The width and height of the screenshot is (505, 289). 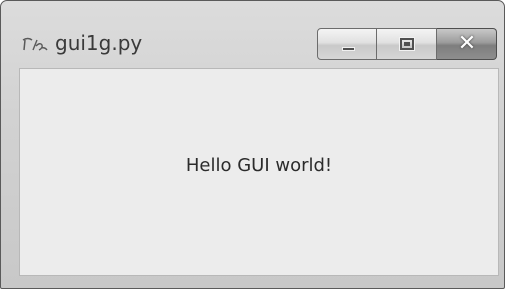 I want to click on maximize-icon, so click(x=407, y=44).